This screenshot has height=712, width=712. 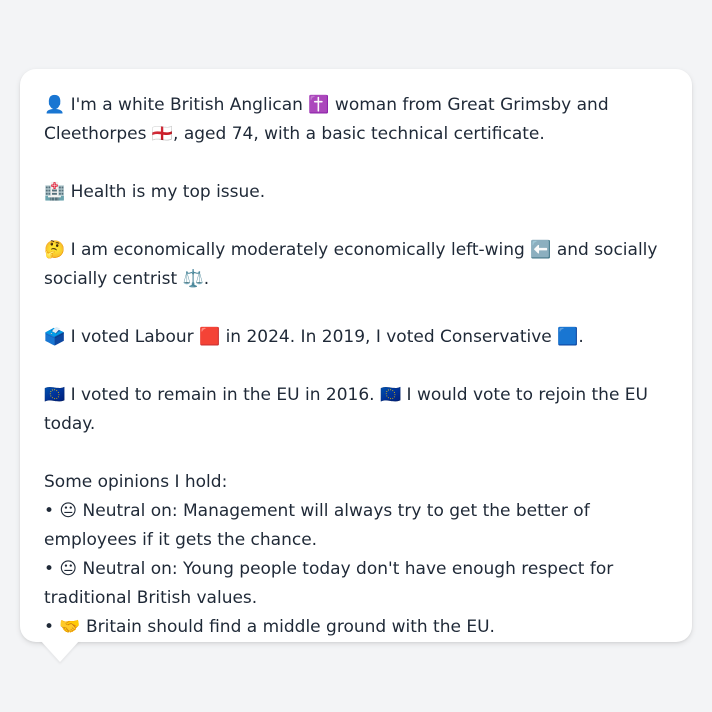 I want to click on bubble-tail, so click(x=60, y=651).